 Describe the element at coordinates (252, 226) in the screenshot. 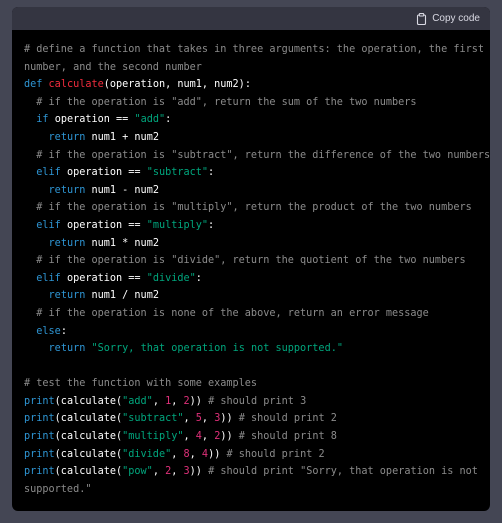

I see `code-line: elif operation == "multiply":` at that location.